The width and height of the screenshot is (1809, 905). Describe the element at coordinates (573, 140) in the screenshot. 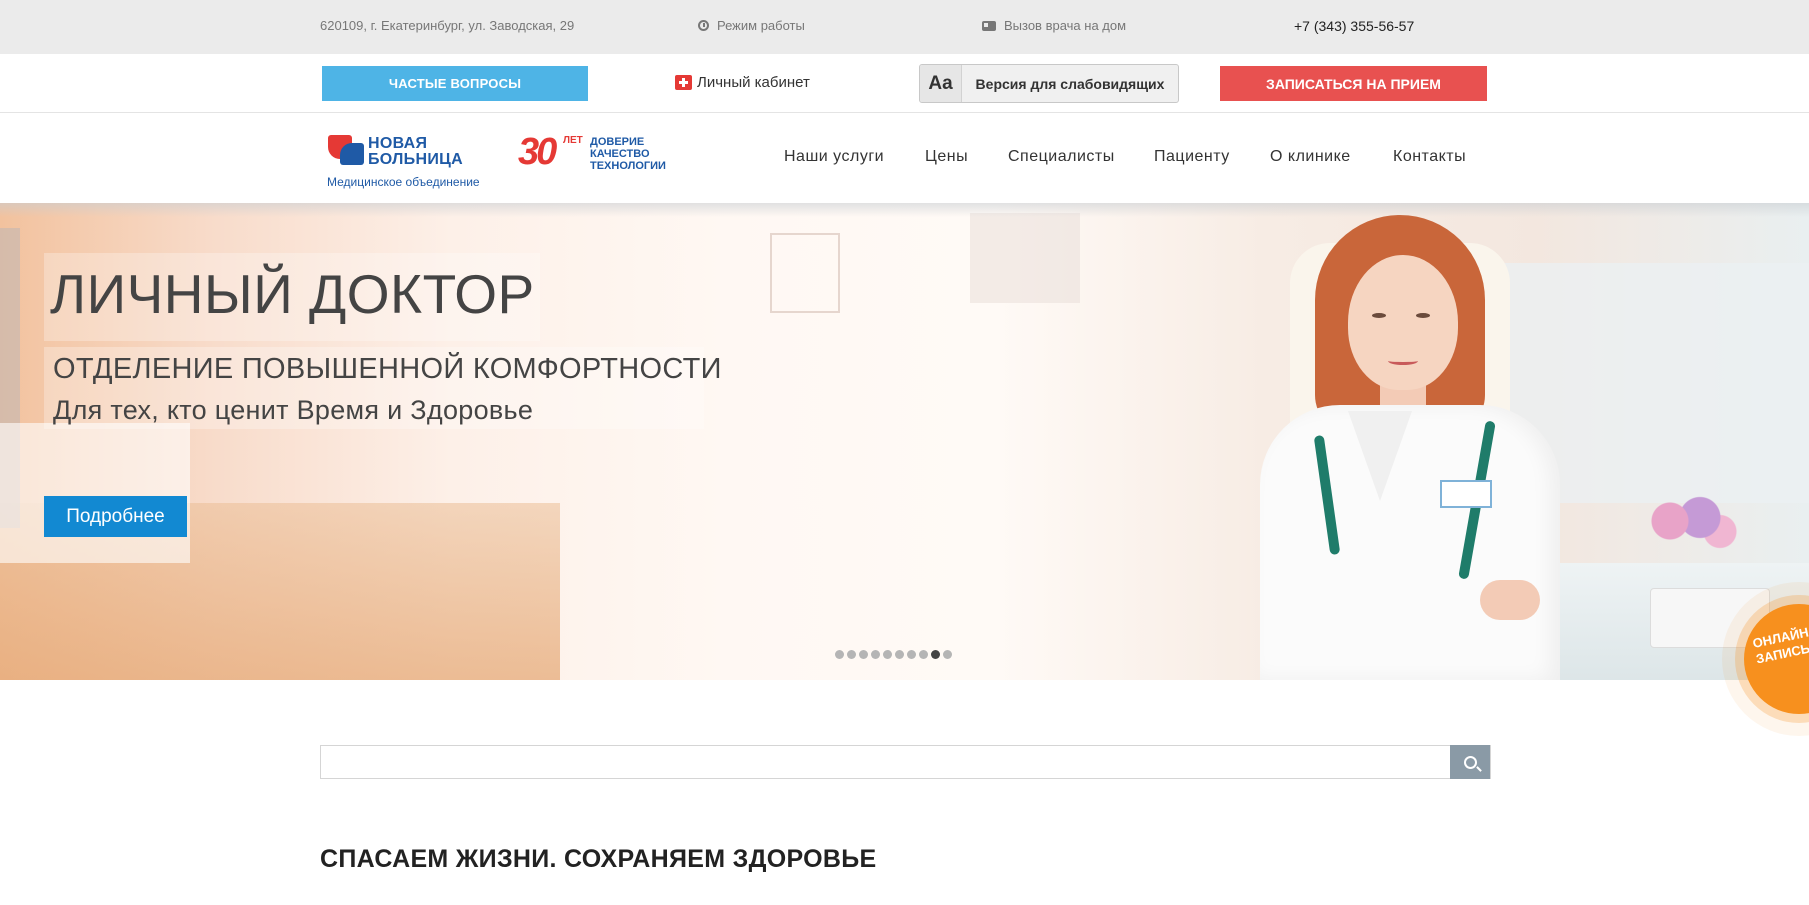

I see `anniversary-years-label: ЛЕТ` at that location.